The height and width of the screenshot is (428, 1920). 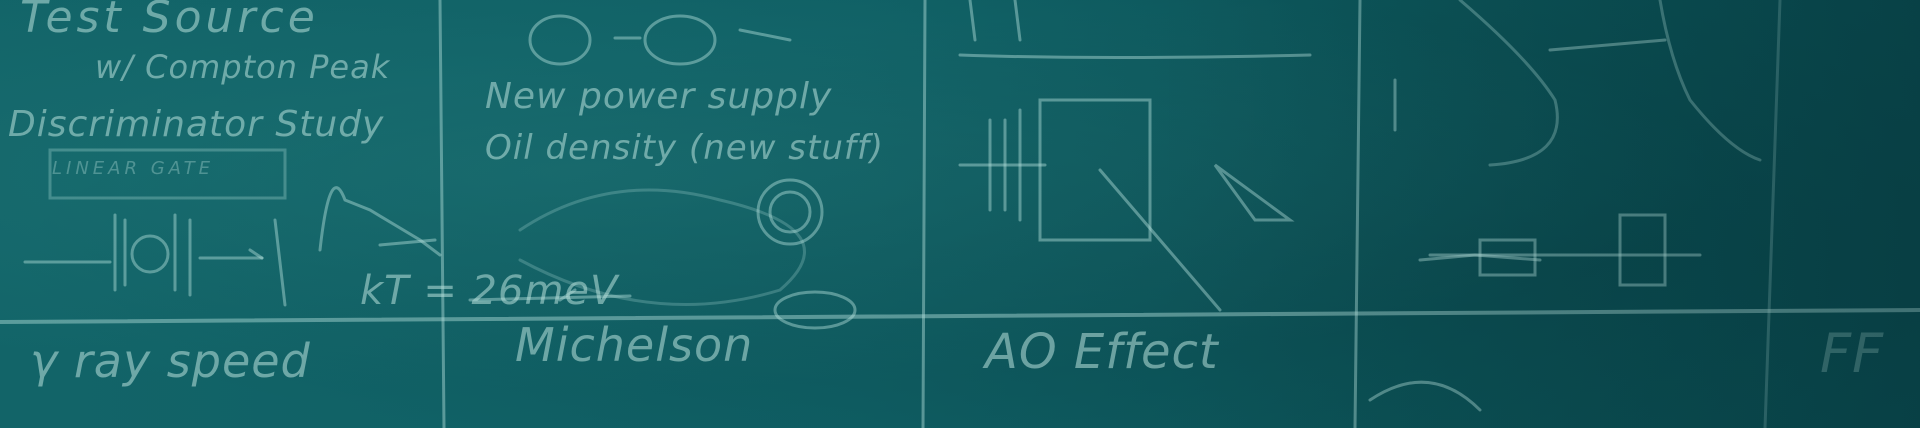 I want to click on chalk-text: w/ Compton Peak, so click(x=243, y=67).